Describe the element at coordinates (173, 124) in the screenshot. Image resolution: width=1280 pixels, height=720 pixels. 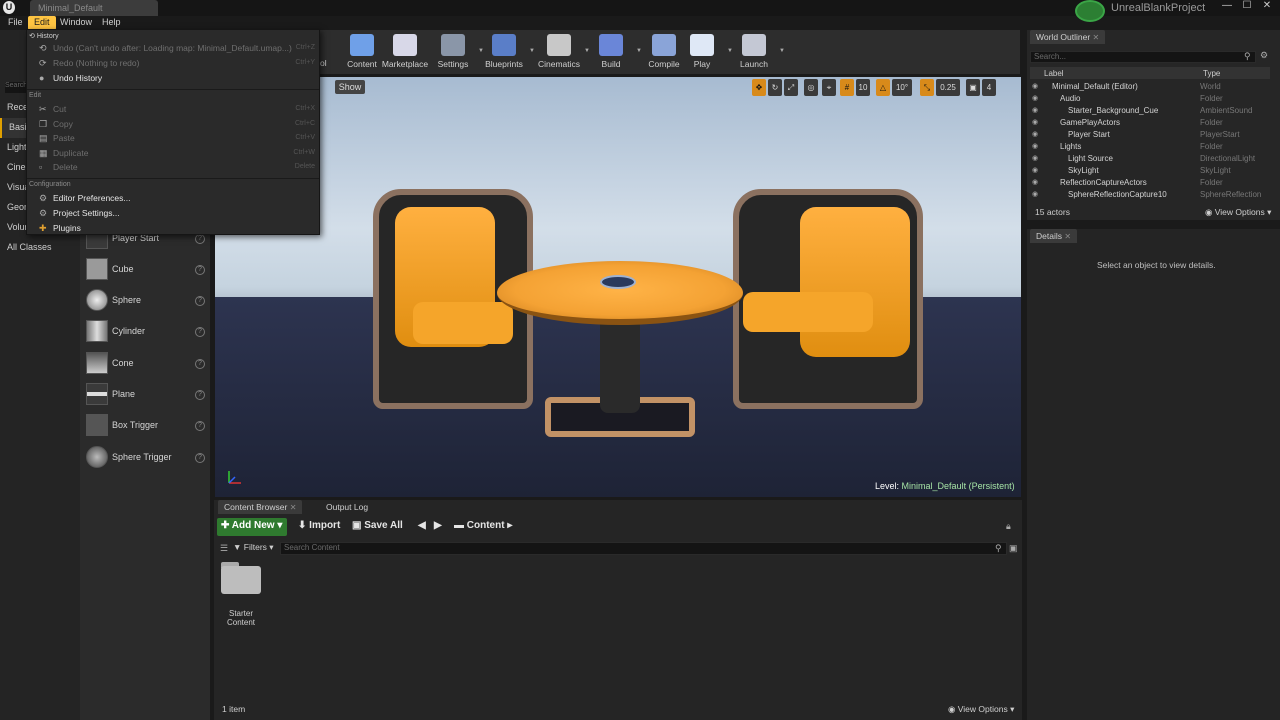
I see `menu-item-copy: ❐ Copy Ctrl+C` at that location.